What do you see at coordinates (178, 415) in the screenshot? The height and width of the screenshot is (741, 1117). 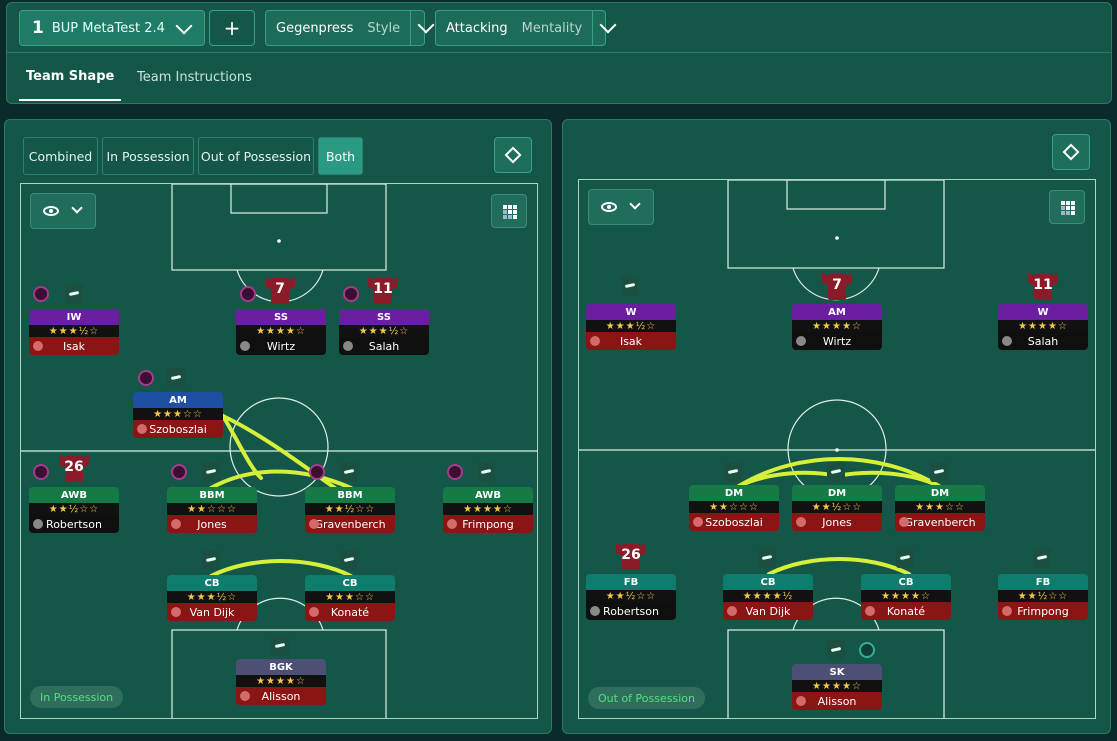 I see `player-card: AM ★★★☆☆ Szoboszlai` at bounding box center [178, 415].